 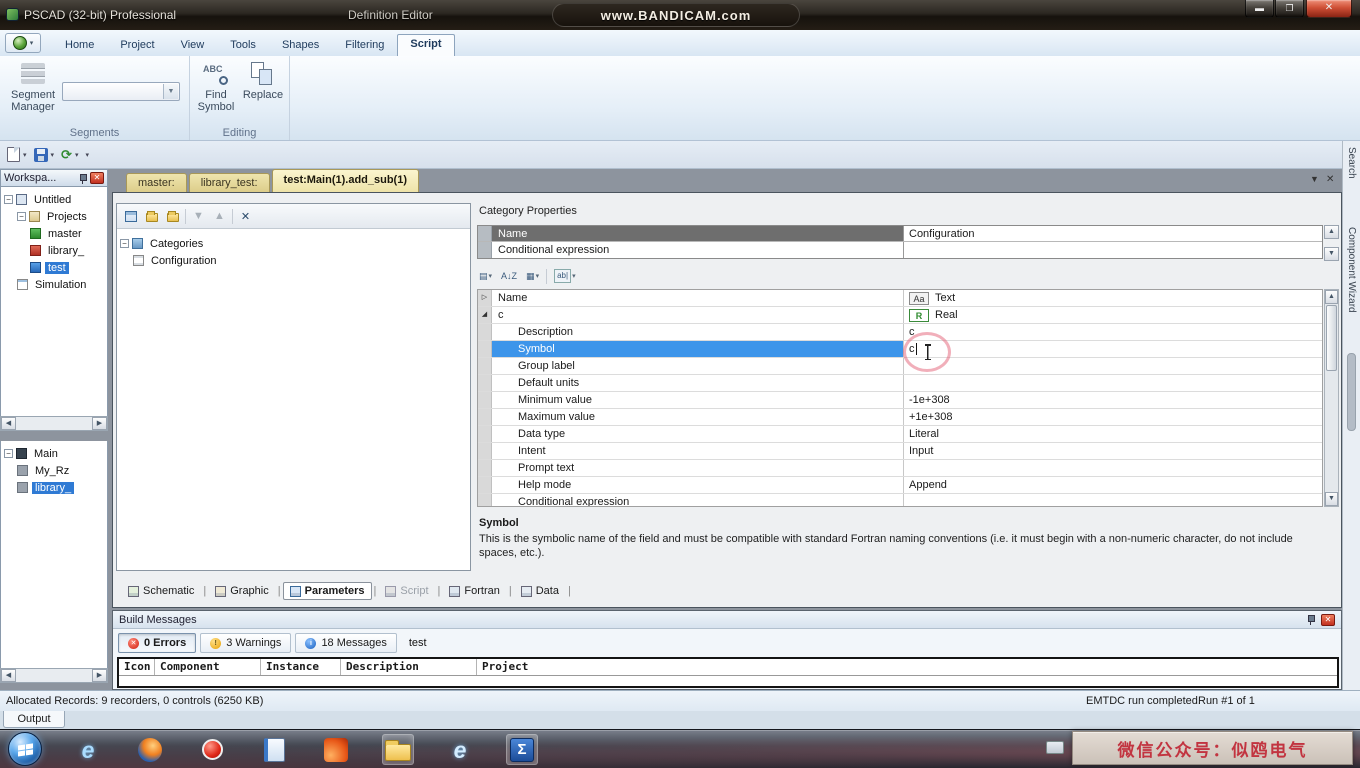 I want to click on tab-schematic: Schematic, so click(x=161, y=591).